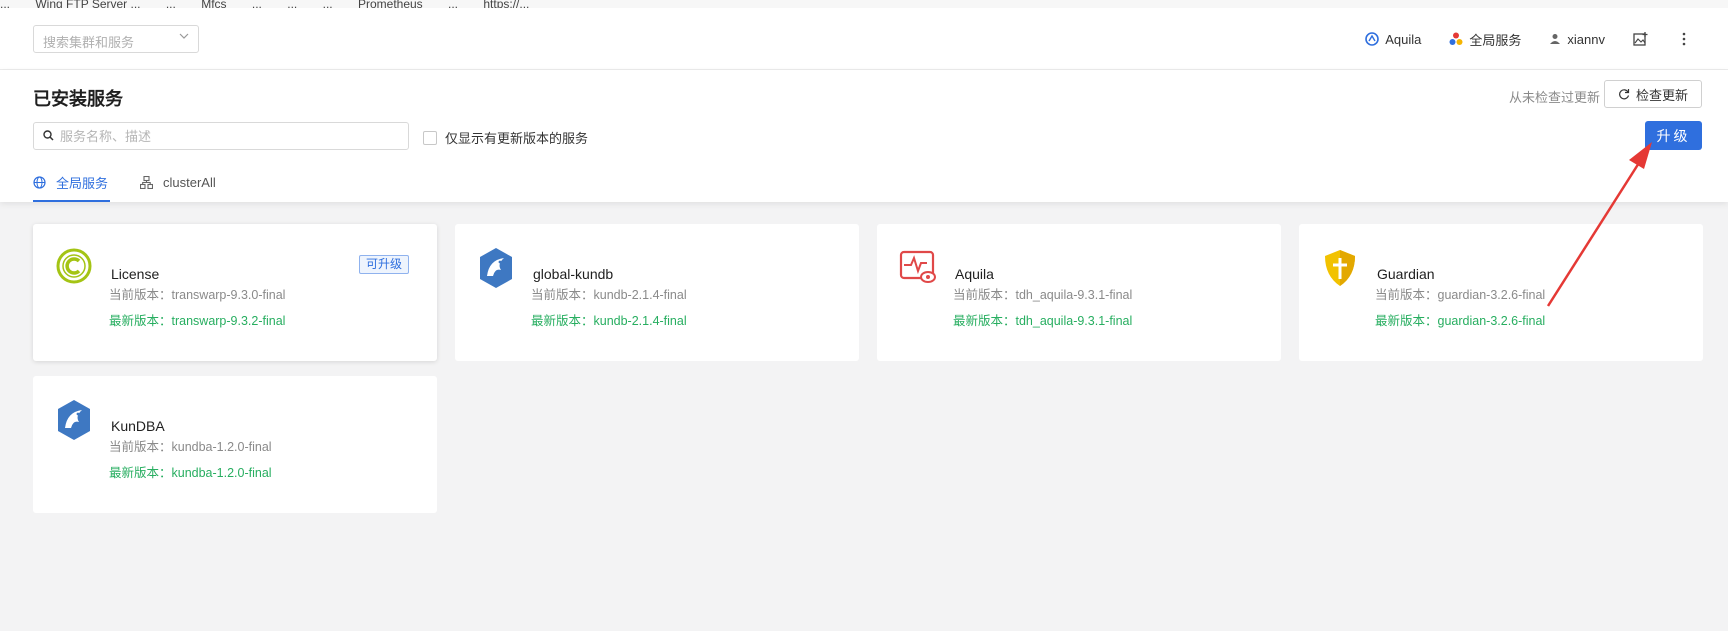  What do you see at coordinates (147, 182) in the screenshot?
I see `cluster-icon` at bounding box center [147, 182].